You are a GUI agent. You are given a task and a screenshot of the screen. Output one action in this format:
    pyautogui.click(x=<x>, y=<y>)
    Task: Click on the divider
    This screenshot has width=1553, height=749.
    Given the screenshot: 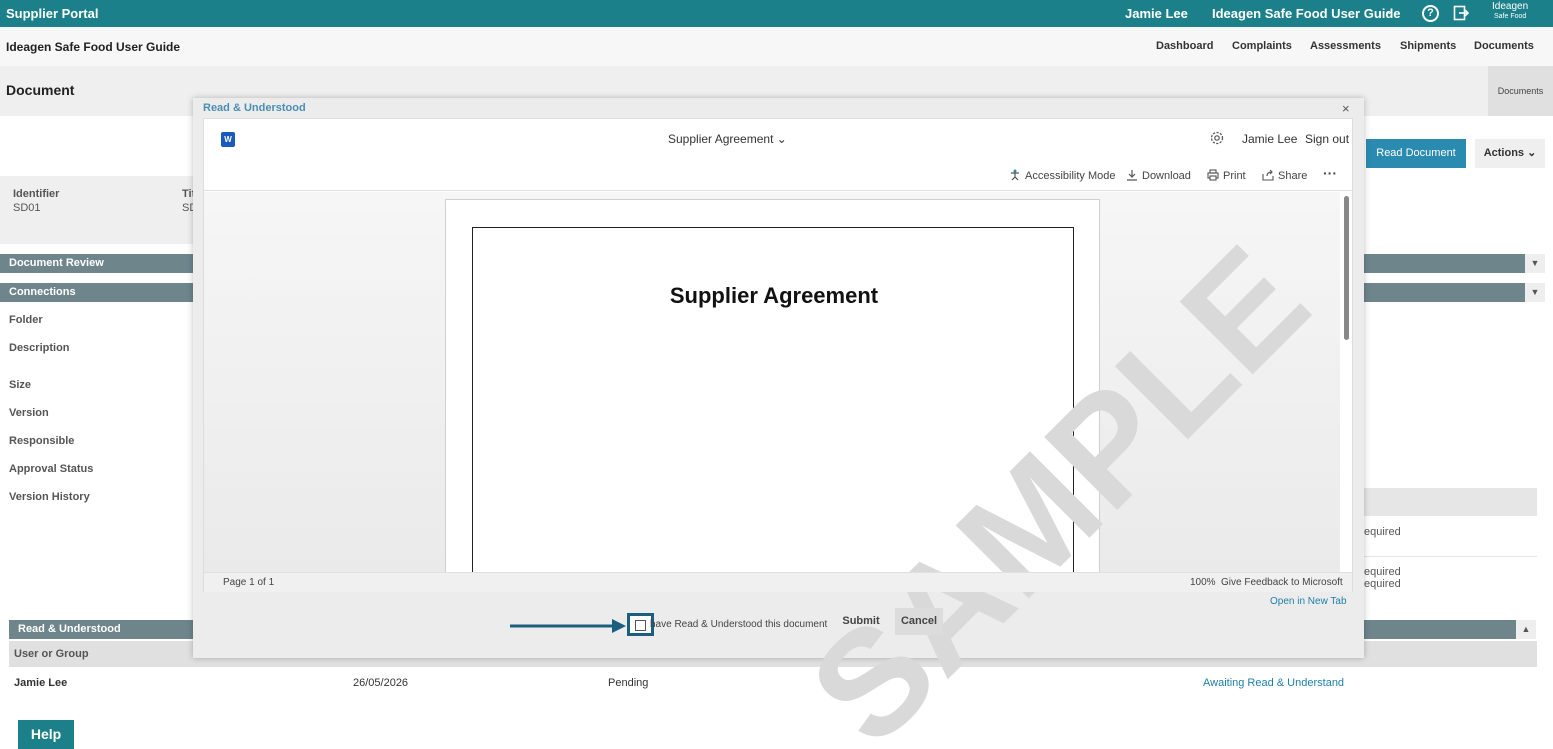 What is the action you would take?
    pyautogui.click(x=1450, y=556)
    